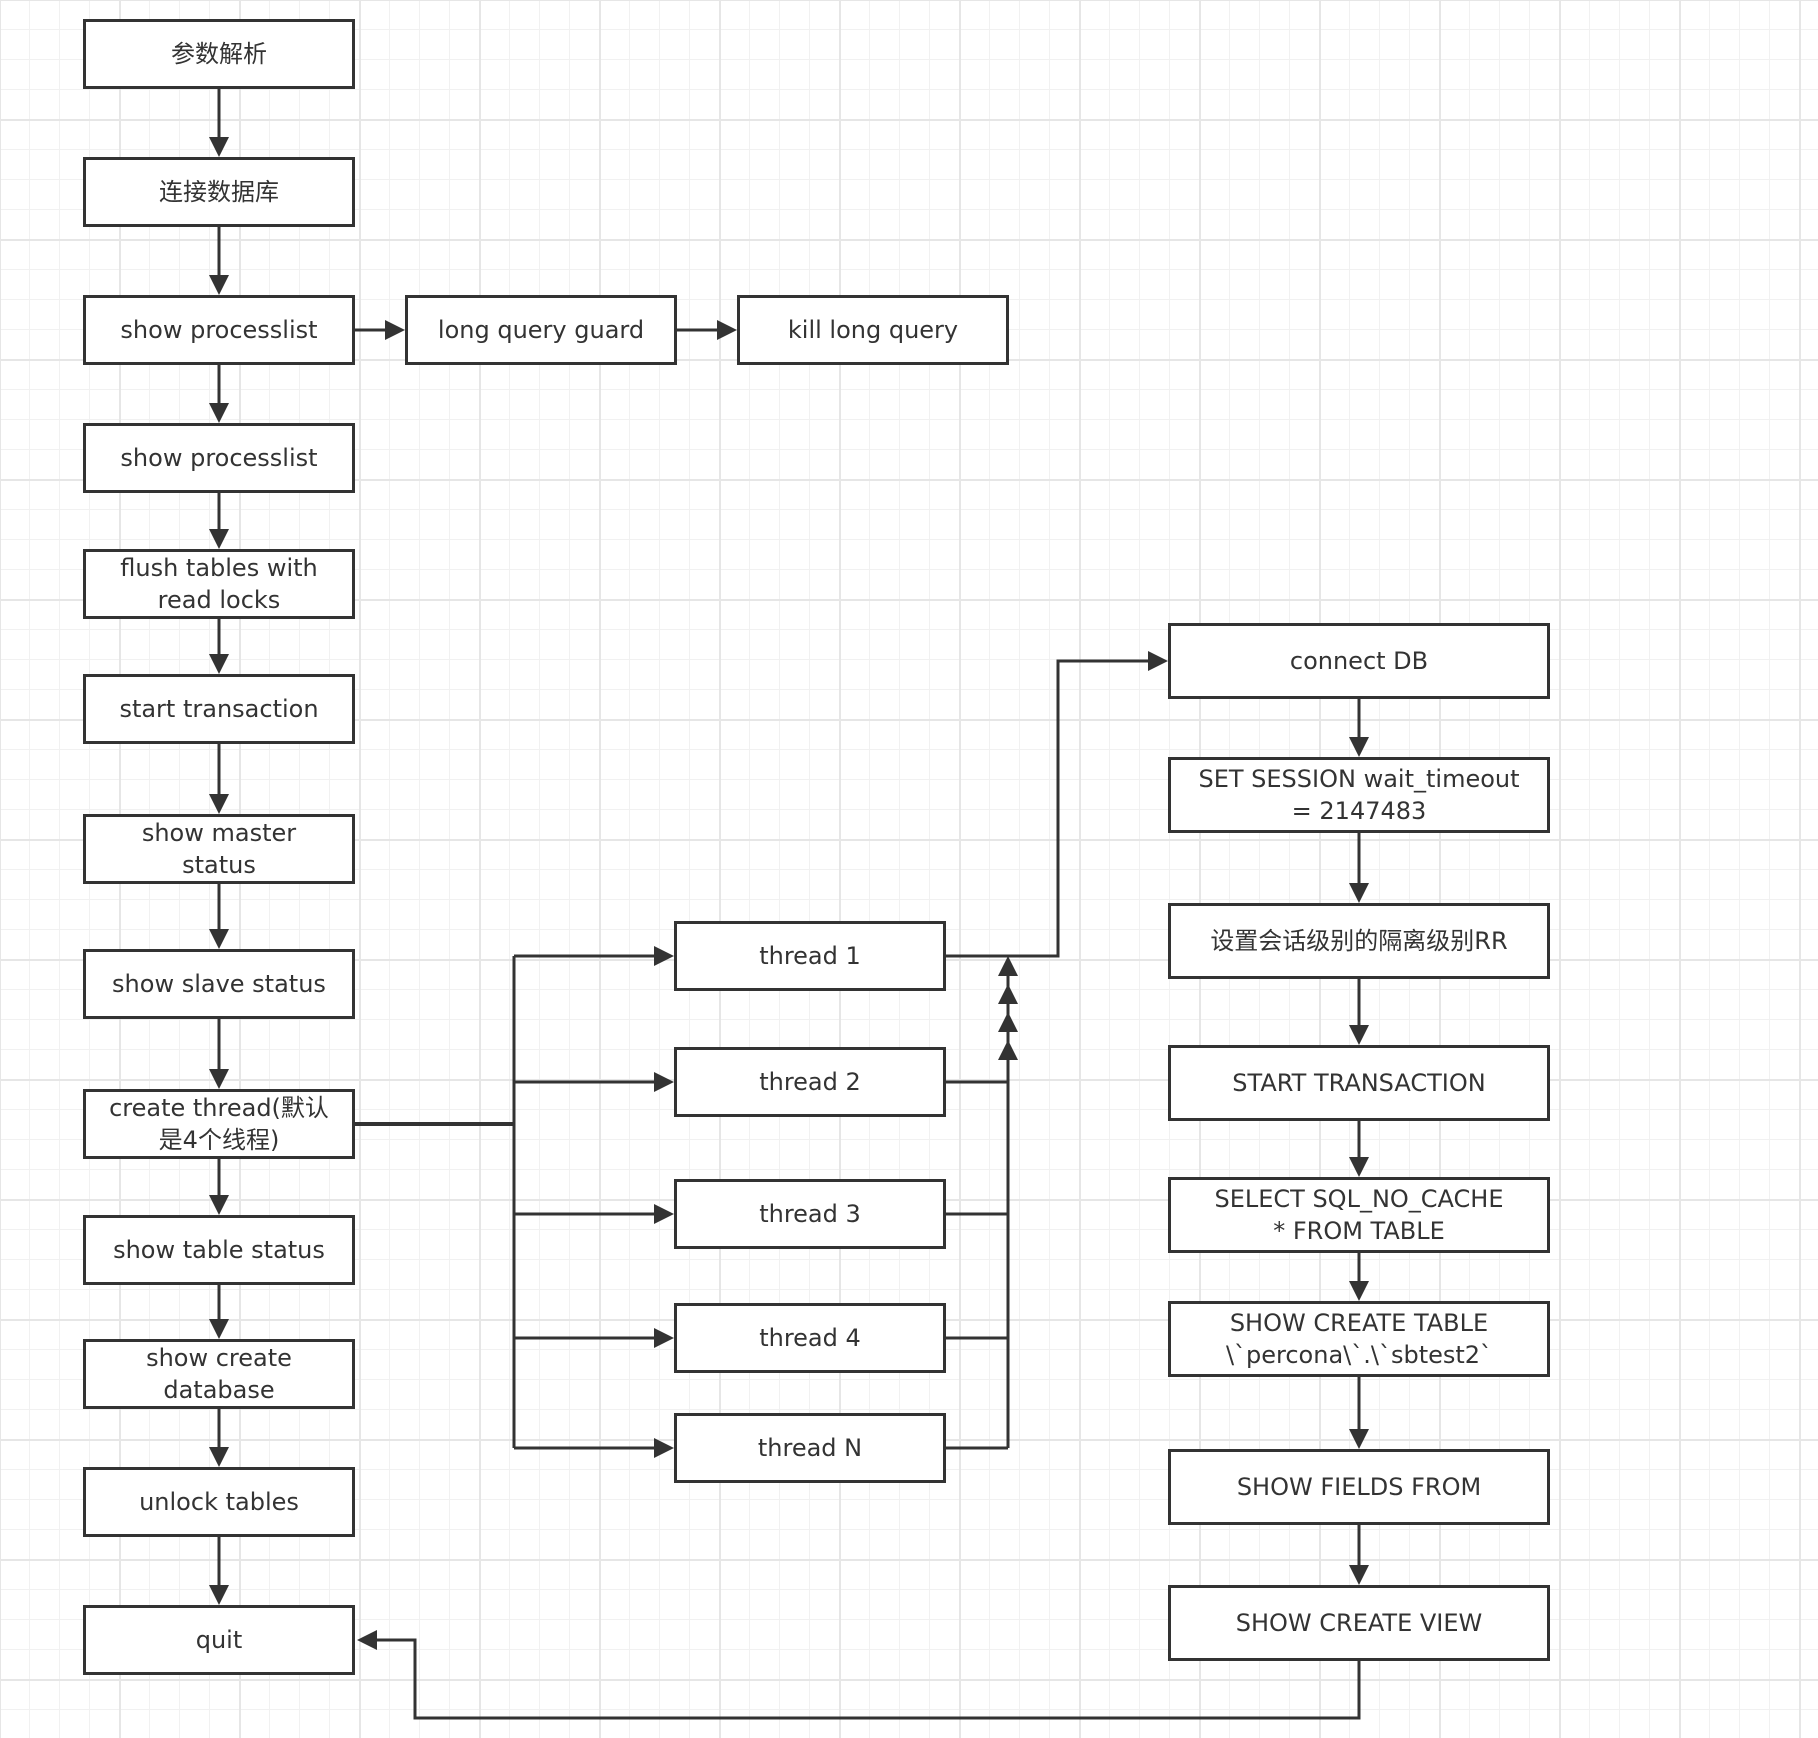 This screenshot has height=1738, width=1818. What do you see at coordinates (1359, 1439) in the screenshot?
I see `edge-show-create-table-to-fields-arrowhead-icon` at bounding box center [1359, 1439].